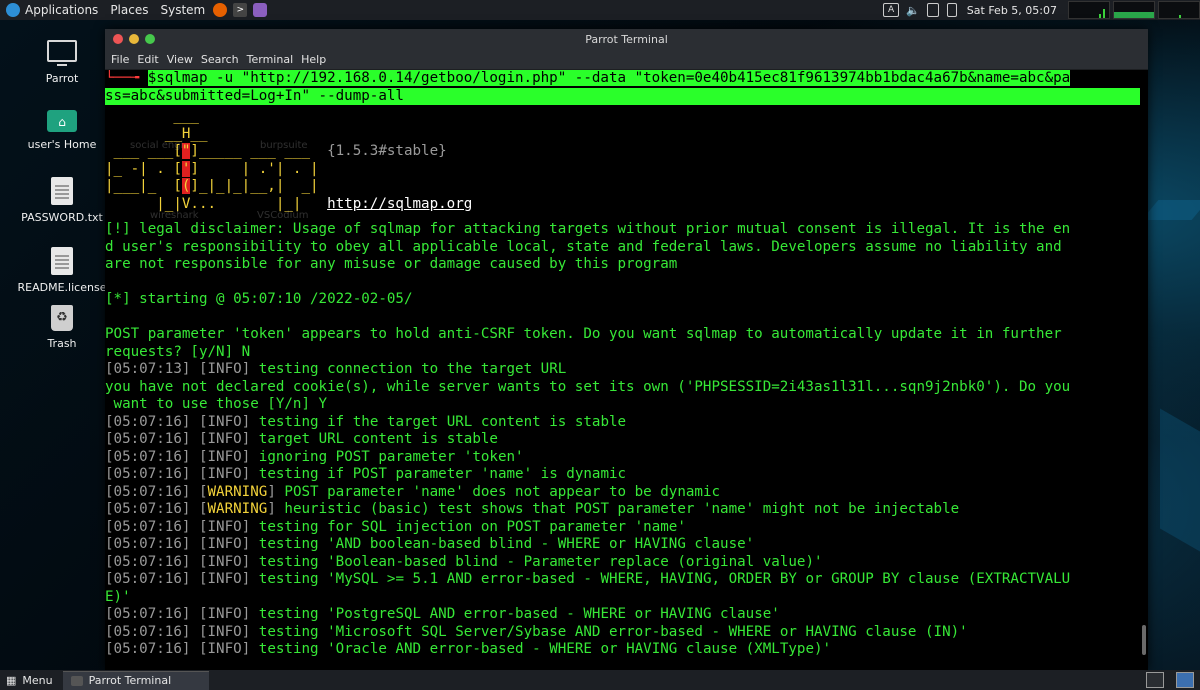 This screenshot has height=690, width=1200. Describe the element at coordinates (1144, 370) in the screenshot. I see `terminal-scrollbar` at that location.